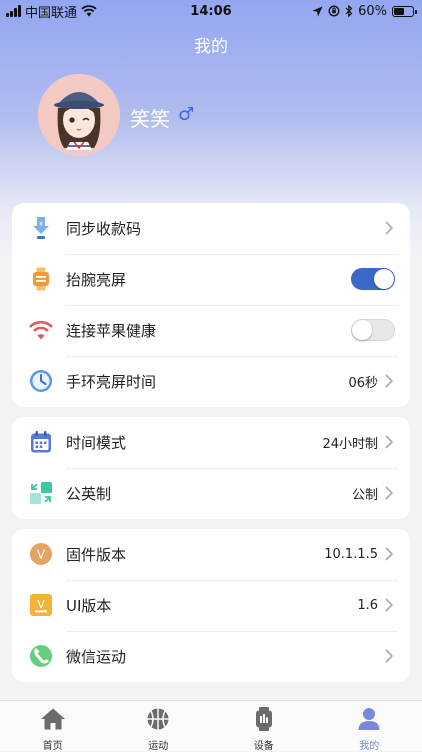 Image resolution: width=422 pixels, height=752 pixels. What do you see at coordinates (96, 442) in the screenshot?
I see `time-mode-label: 时间模式` at bounding box center [96, 442].